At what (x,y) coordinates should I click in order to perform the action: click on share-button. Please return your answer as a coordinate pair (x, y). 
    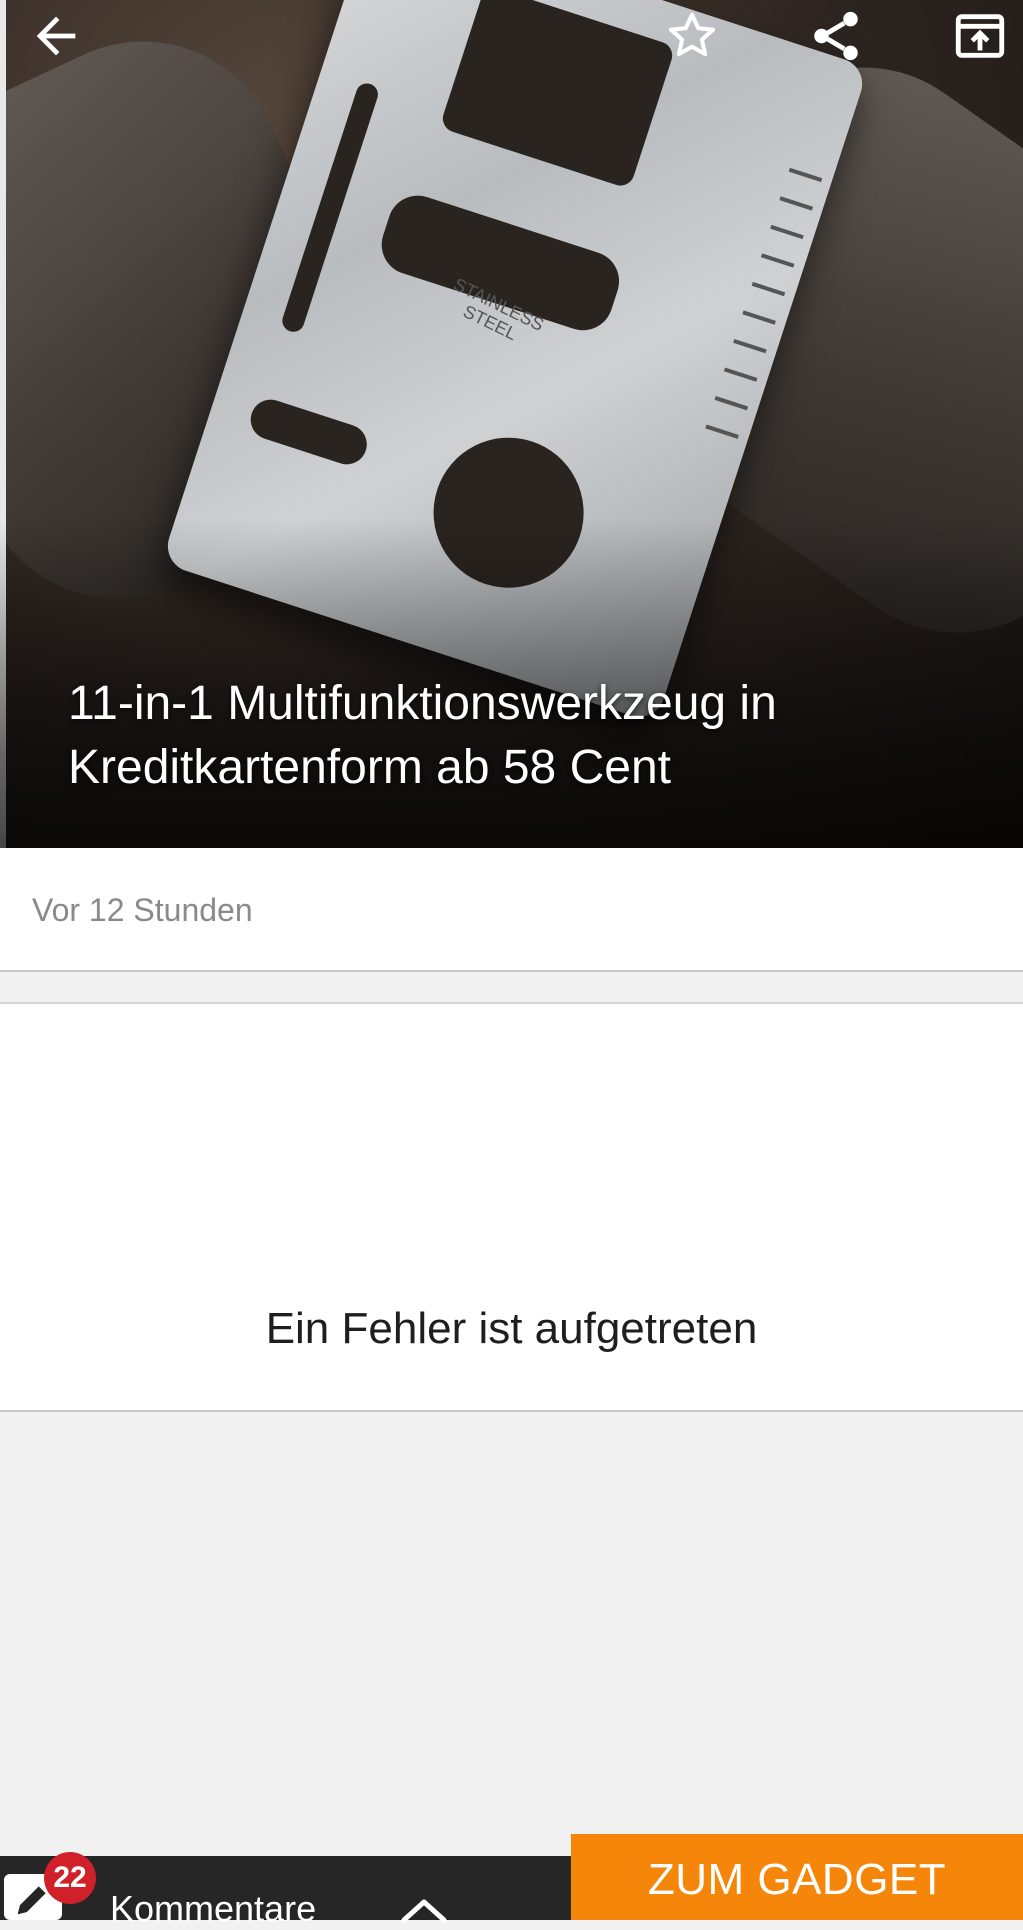
    Looking at the image, I should click on (836, 36).